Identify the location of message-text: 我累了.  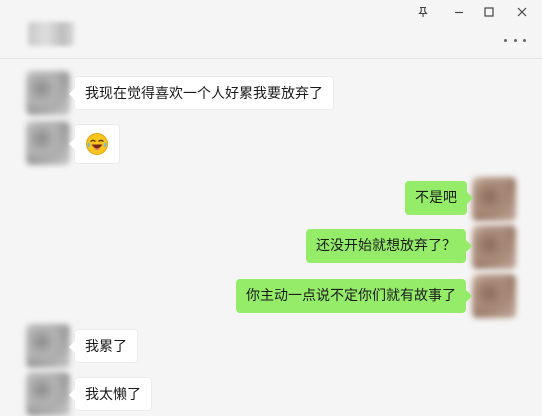
(106, 347).